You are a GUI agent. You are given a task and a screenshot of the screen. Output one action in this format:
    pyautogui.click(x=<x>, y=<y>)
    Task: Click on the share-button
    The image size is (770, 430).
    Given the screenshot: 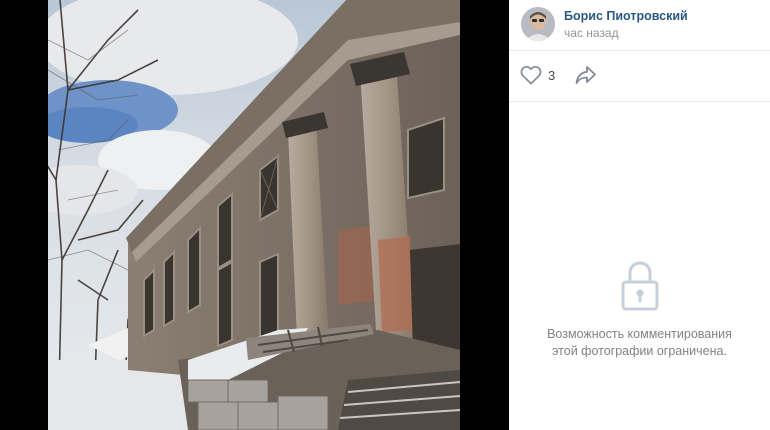 What is the action you would take?
    pyautogui.click(x=586, y=75)
    